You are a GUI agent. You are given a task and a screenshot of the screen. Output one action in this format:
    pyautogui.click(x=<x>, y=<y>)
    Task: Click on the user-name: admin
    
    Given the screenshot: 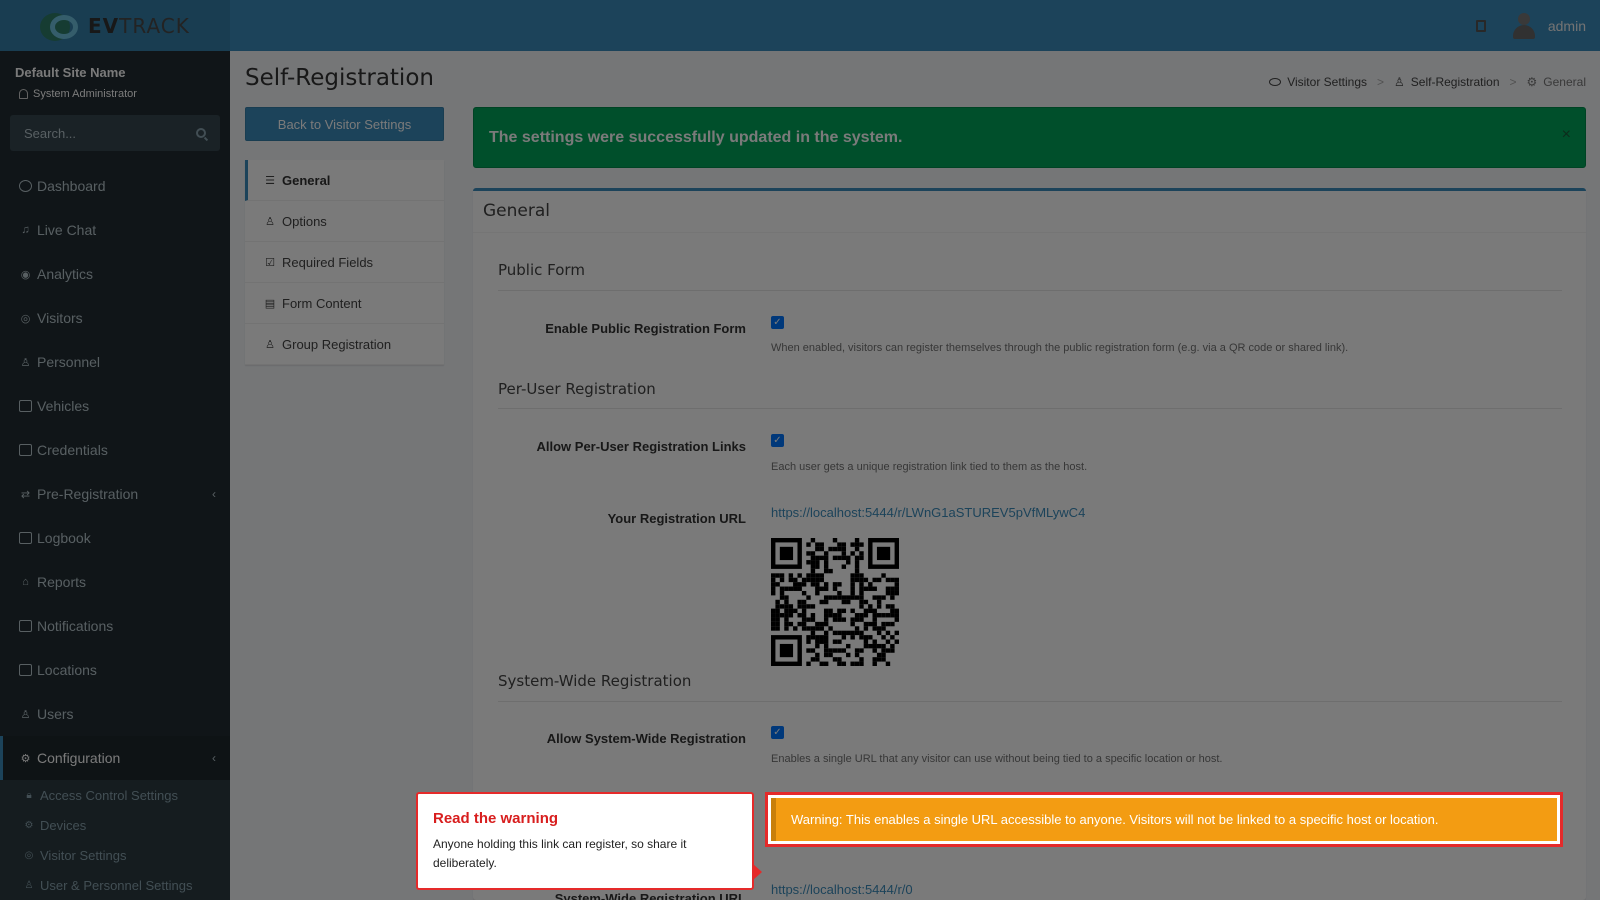 What is the action you would take?
    pyautogui.click(x=1566, y=25)
    